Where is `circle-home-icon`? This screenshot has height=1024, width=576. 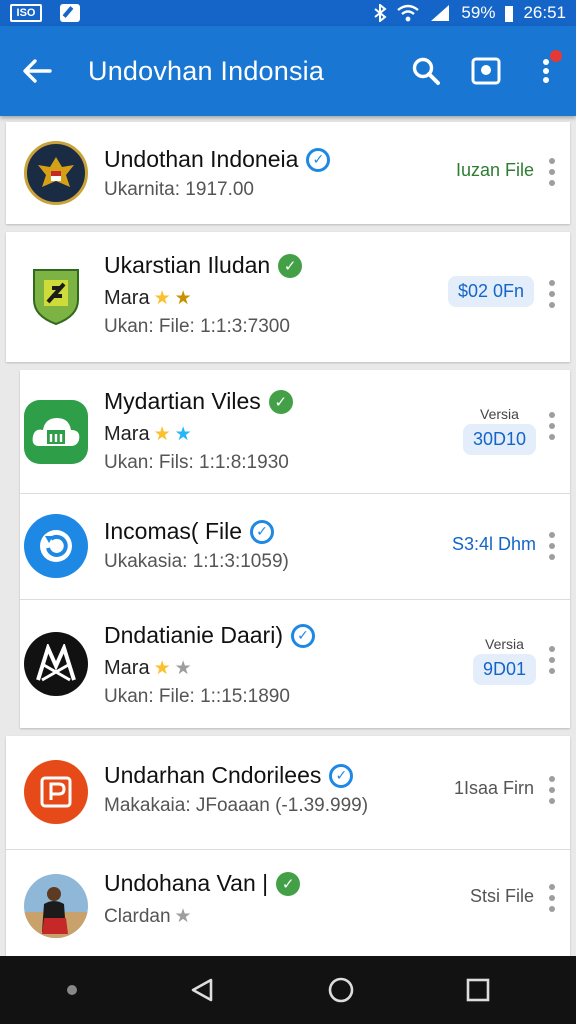
circle-home-icon is located at coordinates (341, 990).